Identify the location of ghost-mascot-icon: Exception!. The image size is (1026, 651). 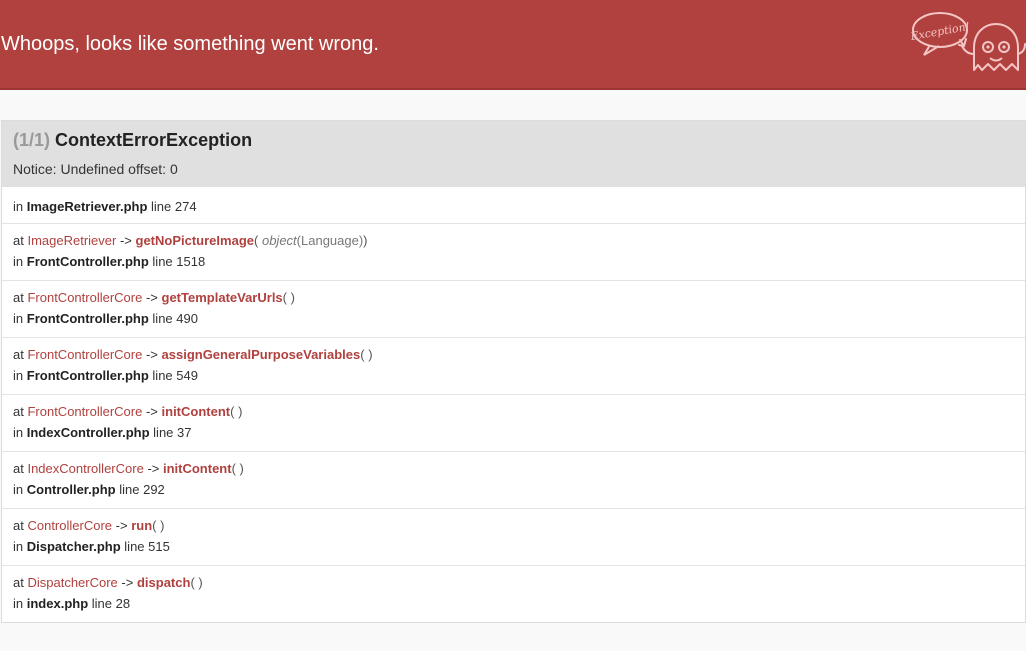
(967, 41).